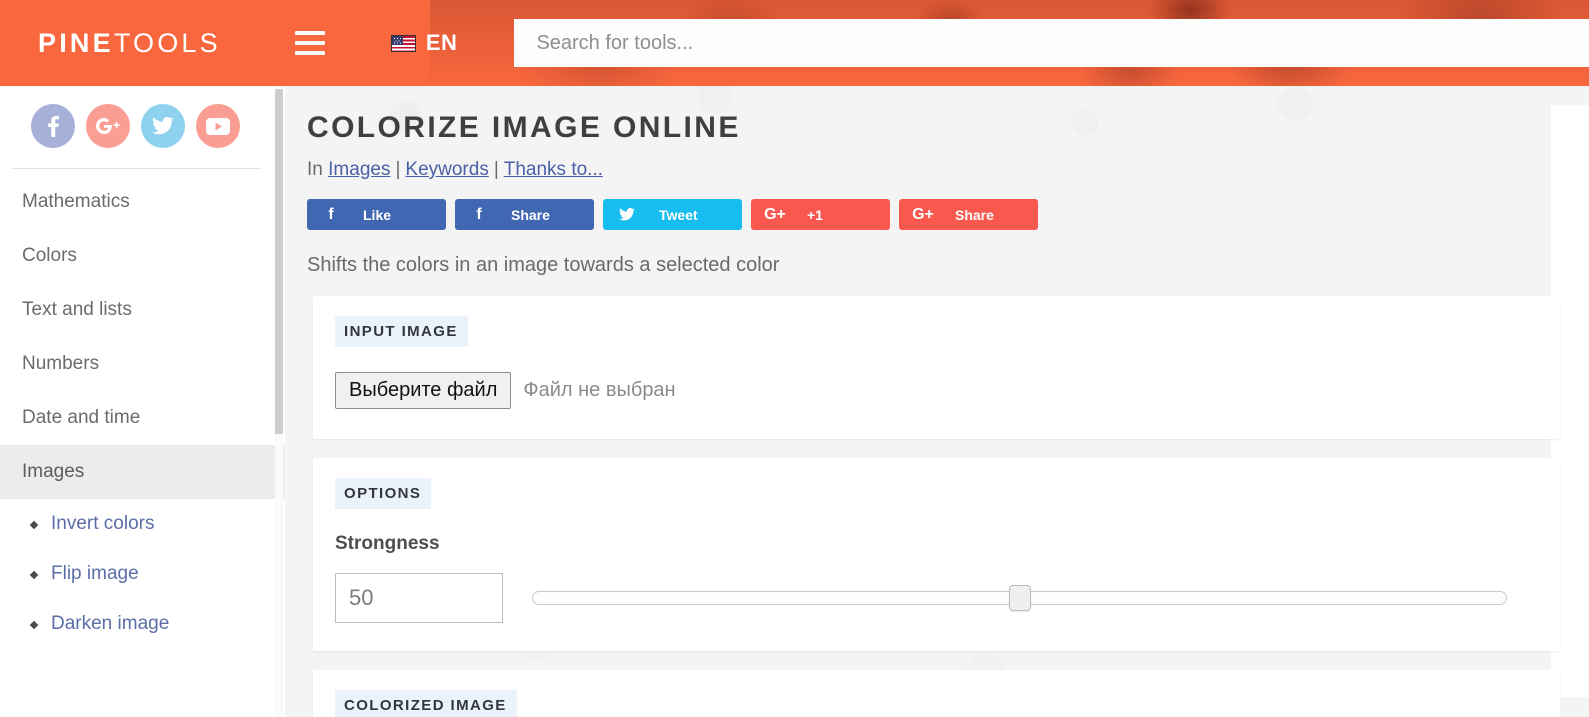  What do you see at coordinates (315, 169) in the screenshot?
I see `breadcrumb-prefix: In` at bounding box center [315, 169].